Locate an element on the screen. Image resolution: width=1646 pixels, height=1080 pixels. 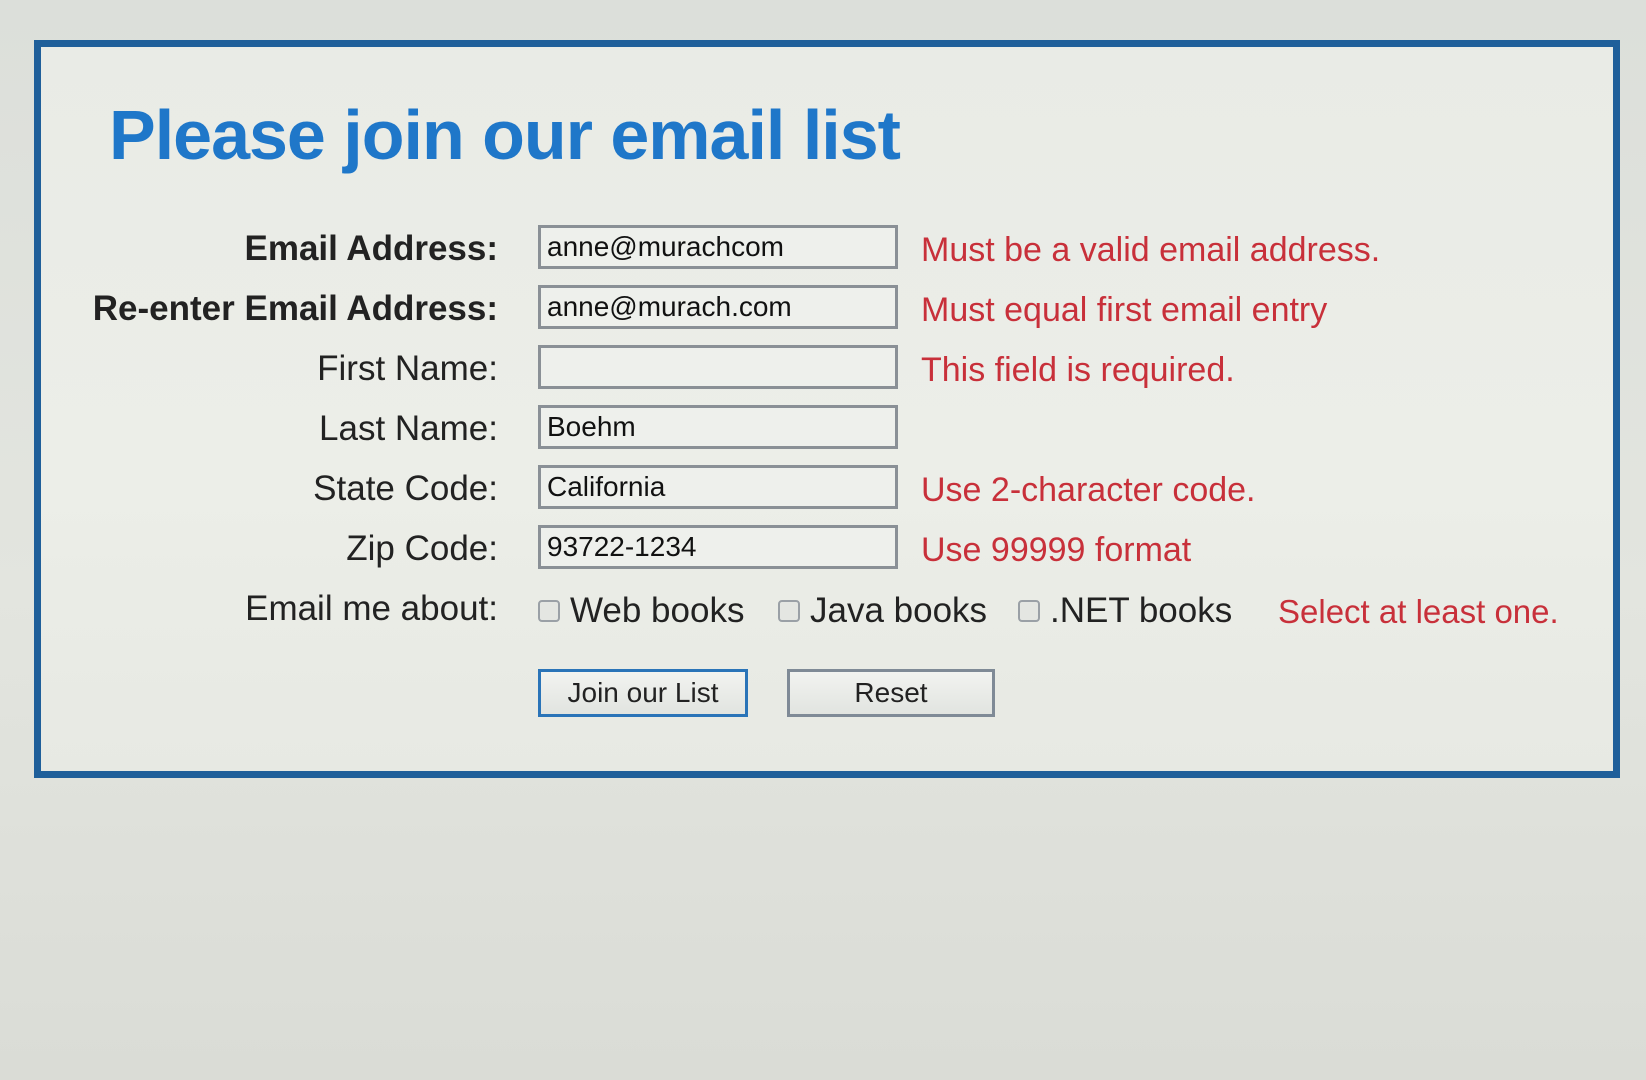
join-list-button: Join our List is located at coordinates (643, 693).